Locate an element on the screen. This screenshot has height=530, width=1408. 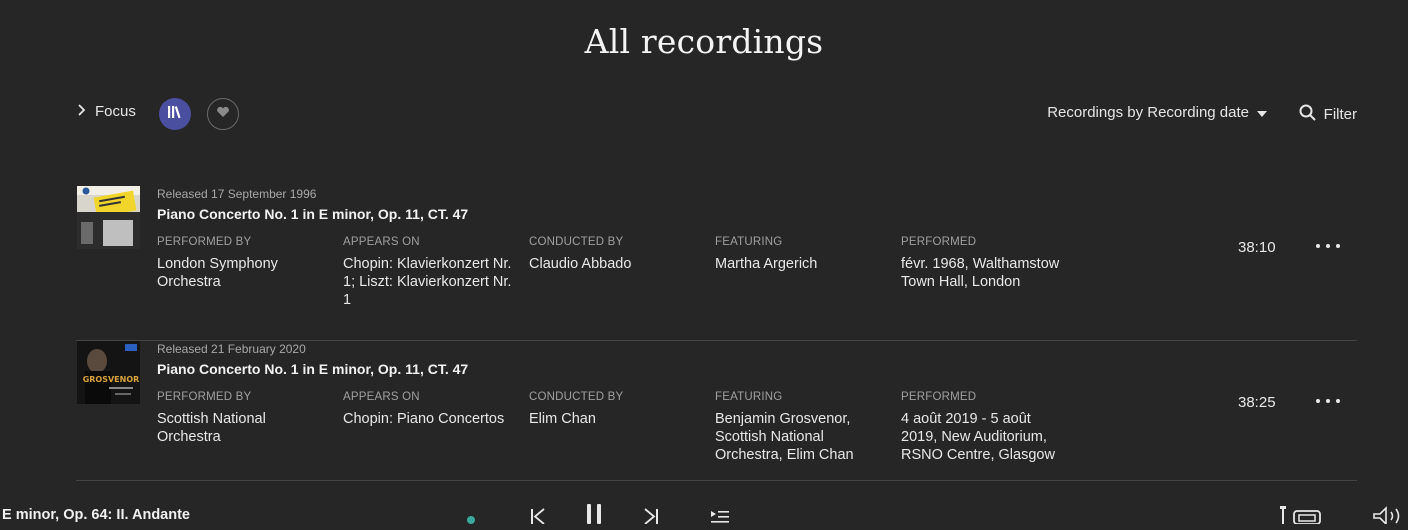
conducted-by-column: CONDUCTED BY Claudio Abbado is located at coordinates (614, 254).